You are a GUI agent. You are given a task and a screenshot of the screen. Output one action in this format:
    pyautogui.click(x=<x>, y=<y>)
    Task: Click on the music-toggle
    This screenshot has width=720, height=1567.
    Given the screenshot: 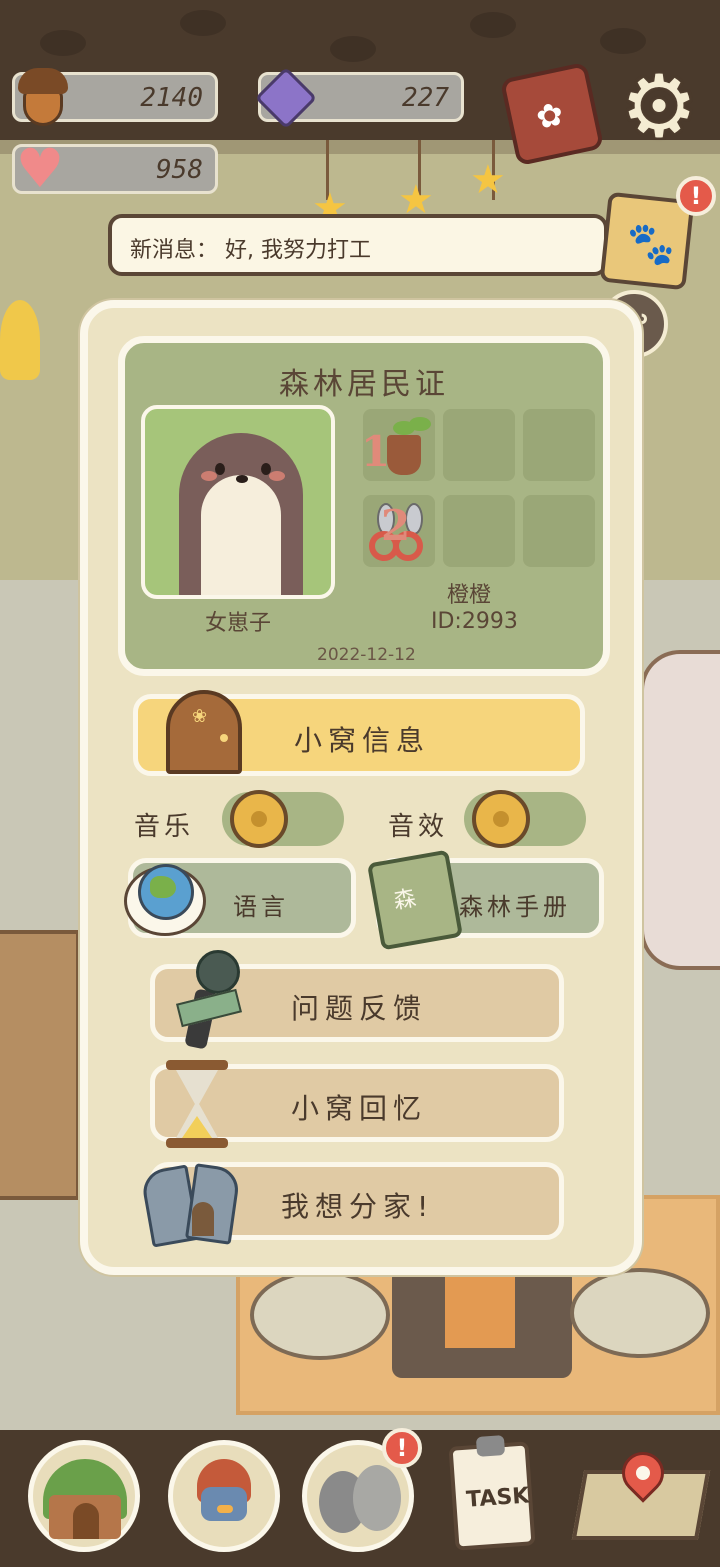 What is the action you would take?
    pyautogui.click(x=283, y=819)
    